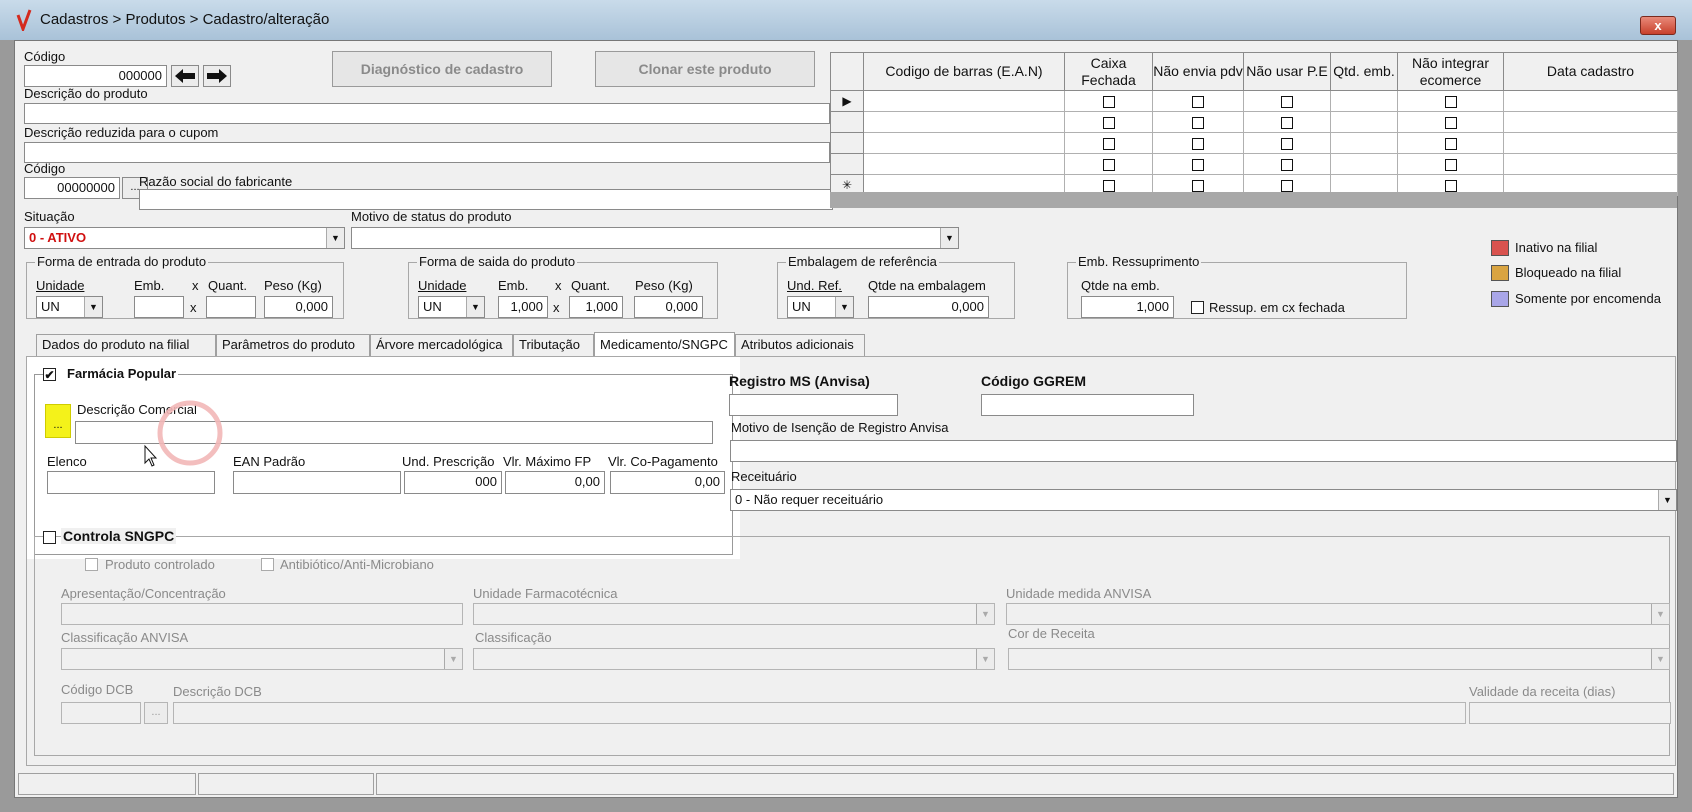  I want to click on grid-header-nao-usar-pe: Não usar P.E, so click(1287, 71).